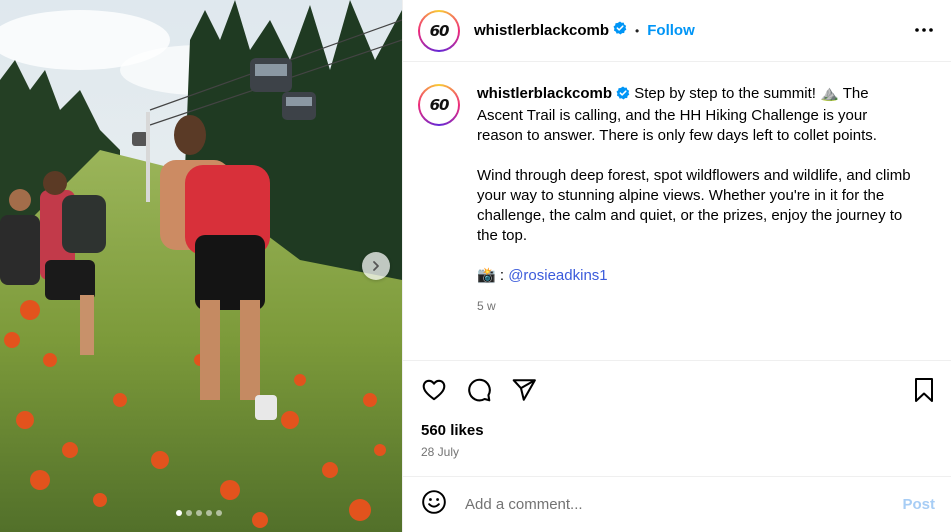 The image size is (951, 532). I want to click on heart-icon, so click(434, 392).